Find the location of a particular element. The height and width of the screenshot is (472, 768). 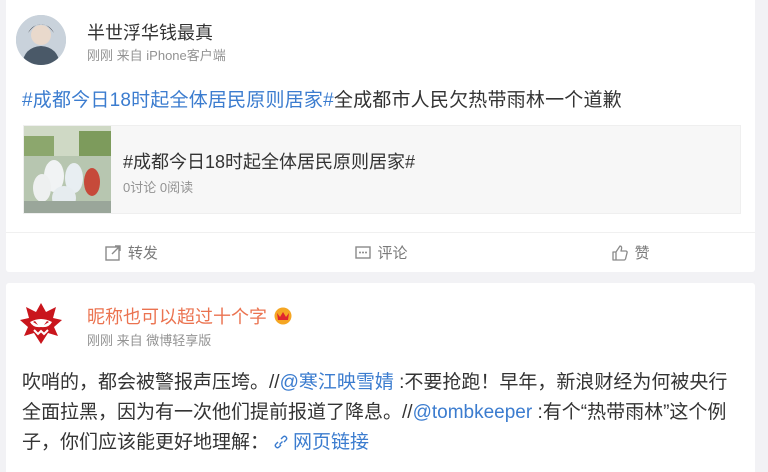

mention-link: @tombkeeper is located at coordinates (473, 412).